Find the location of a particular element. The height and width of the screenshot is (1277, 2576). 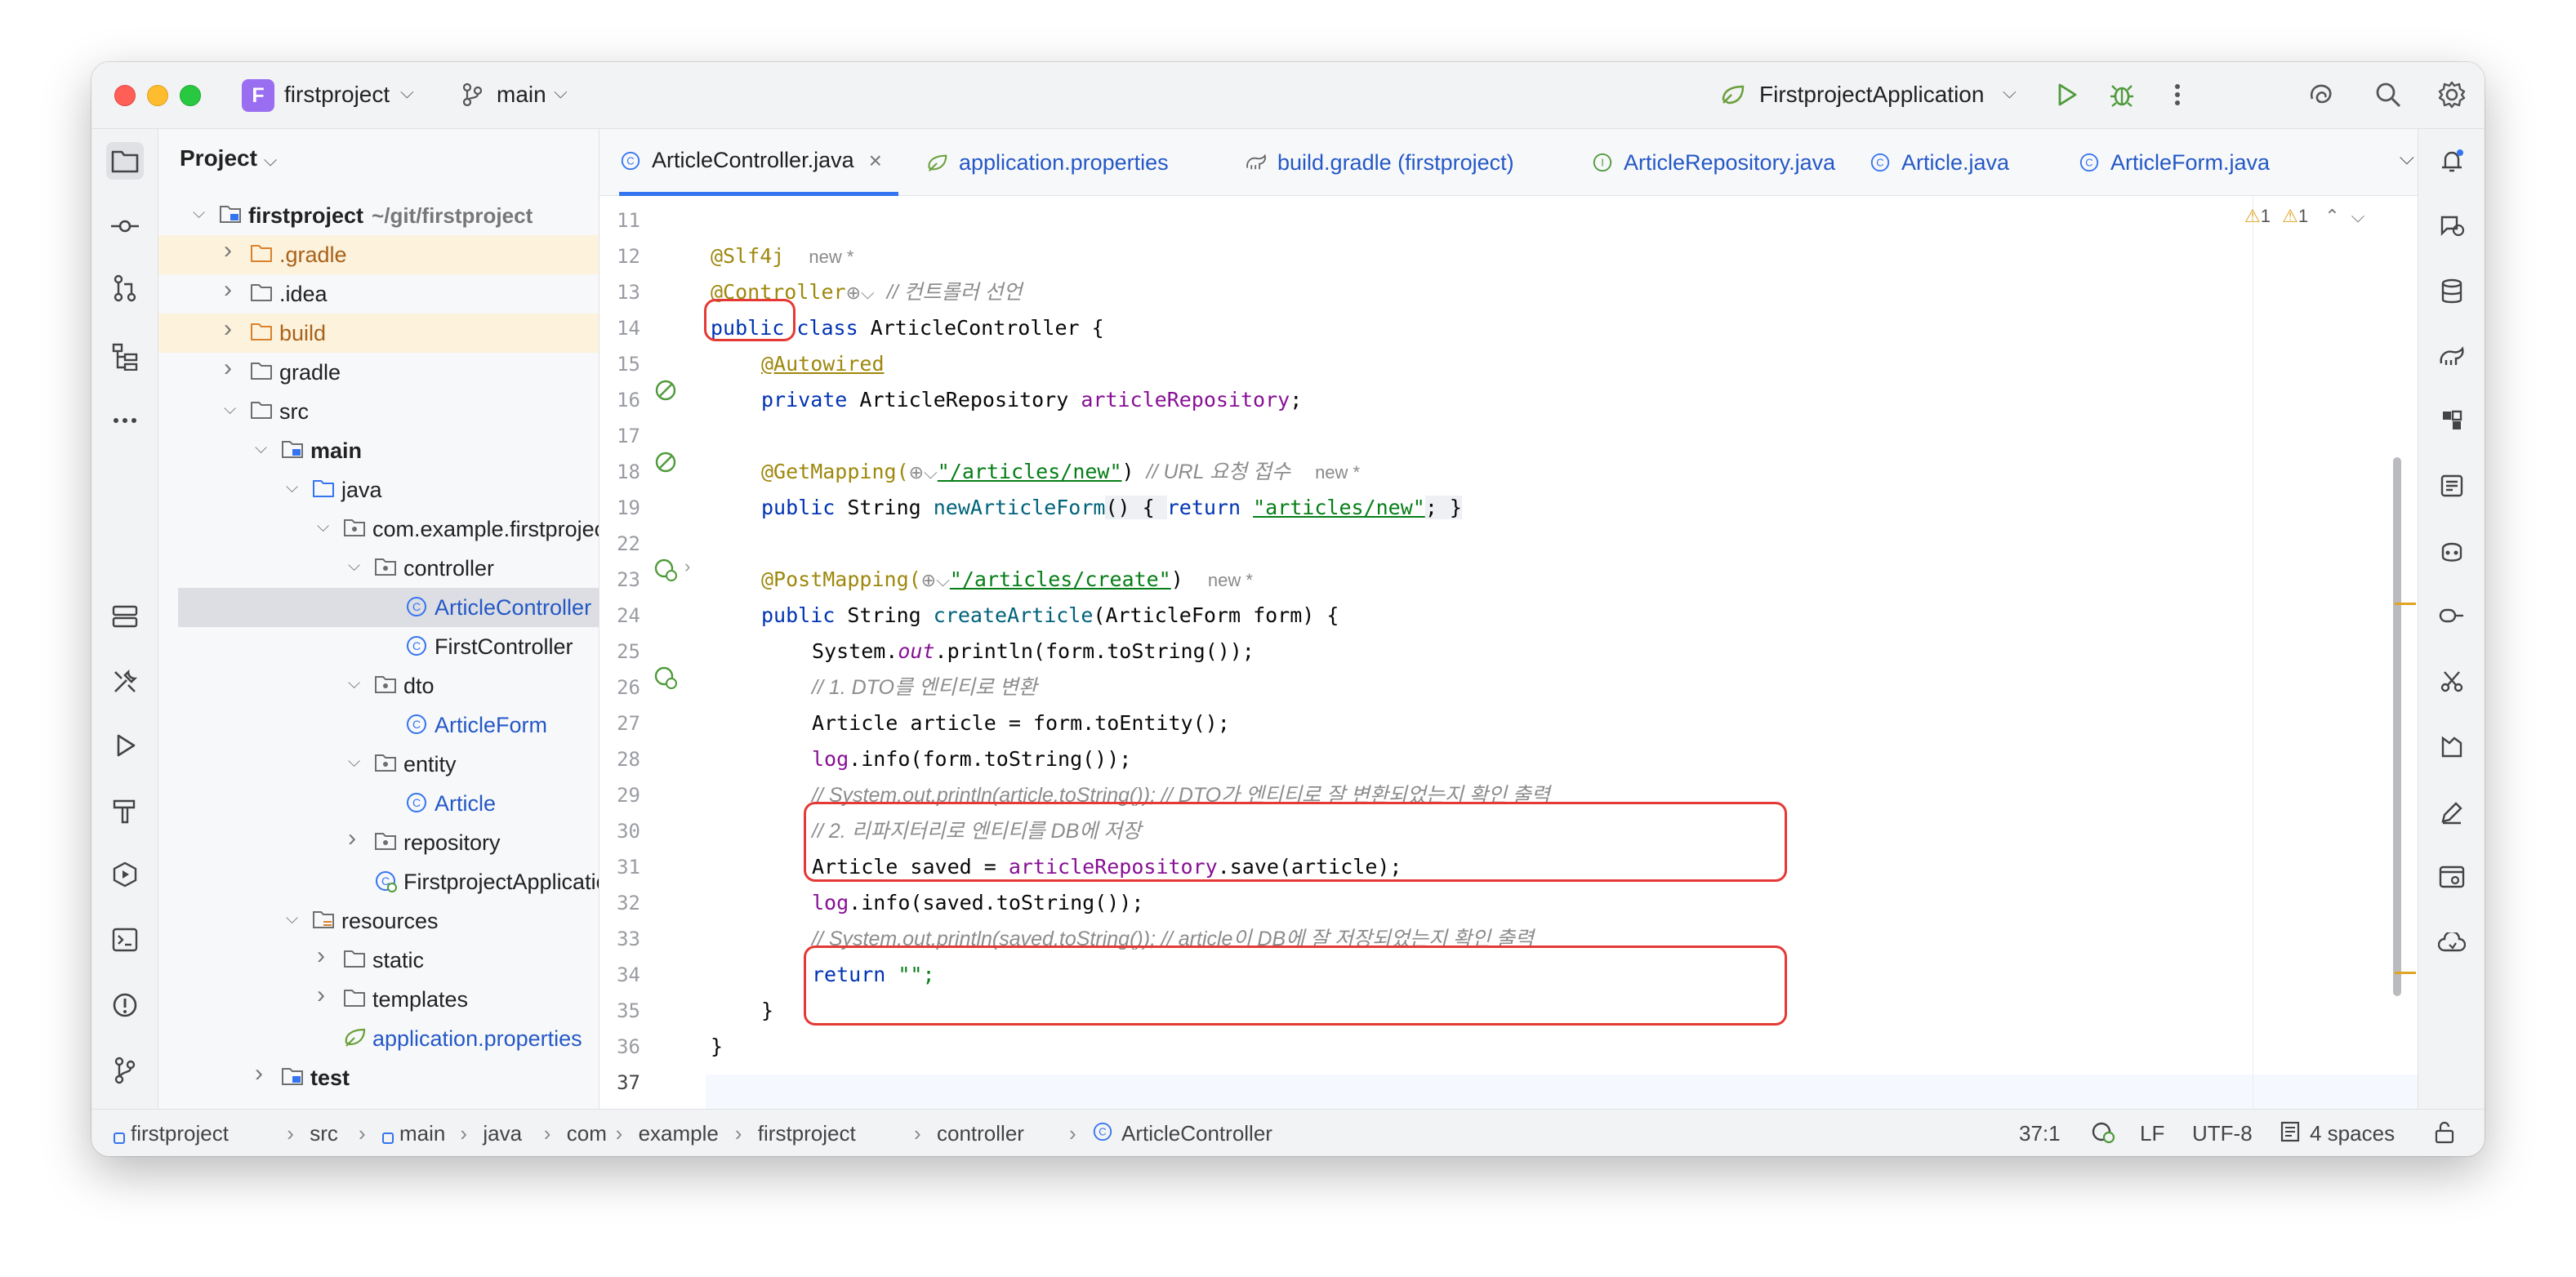

line-number: 19 is located at coordinates (619, 508).